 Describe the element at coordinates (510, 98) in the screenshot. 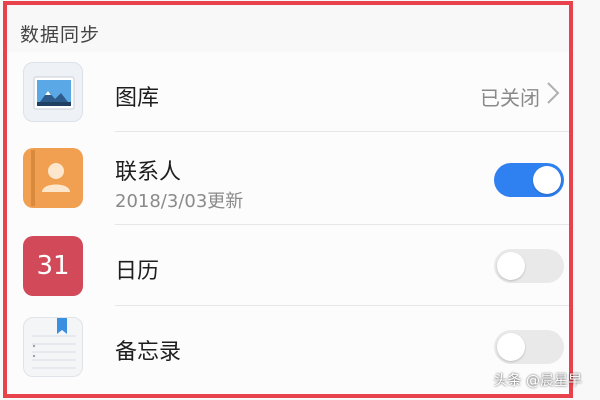

I see `gallery-status: 已关闭` at that location.